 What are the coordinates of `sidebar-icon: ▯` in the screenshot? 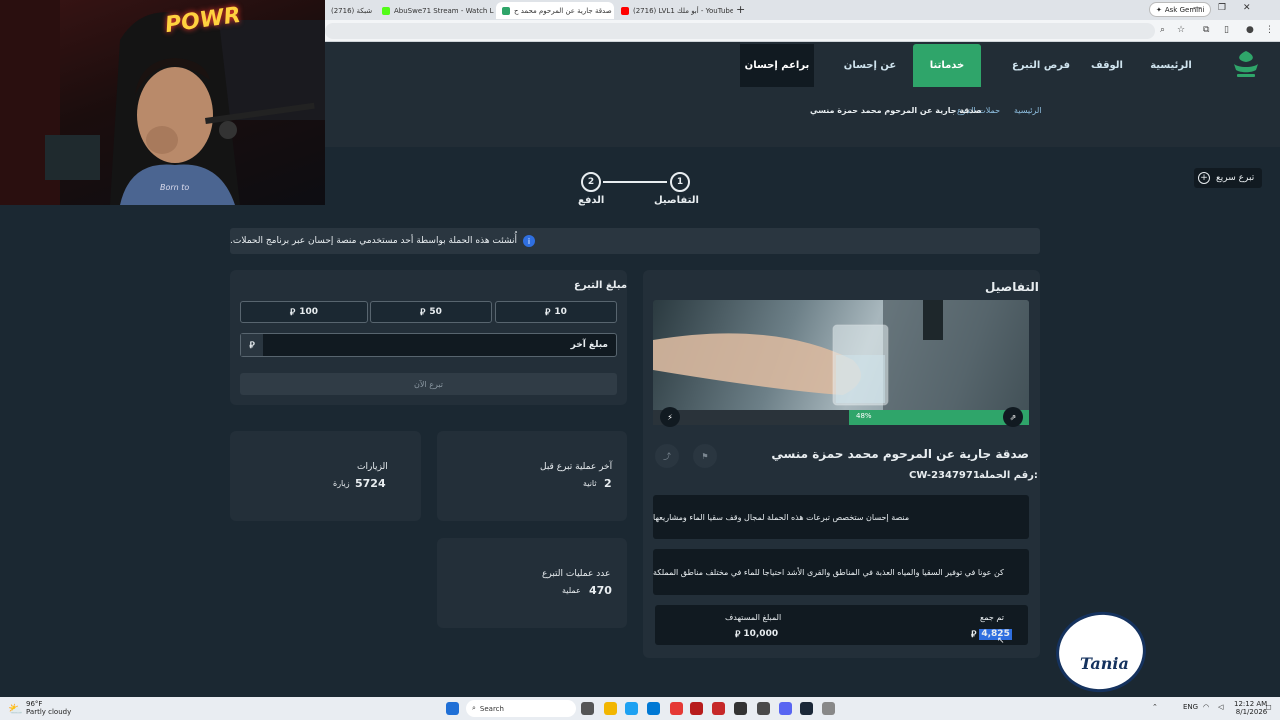 It's located at (1226, 30).